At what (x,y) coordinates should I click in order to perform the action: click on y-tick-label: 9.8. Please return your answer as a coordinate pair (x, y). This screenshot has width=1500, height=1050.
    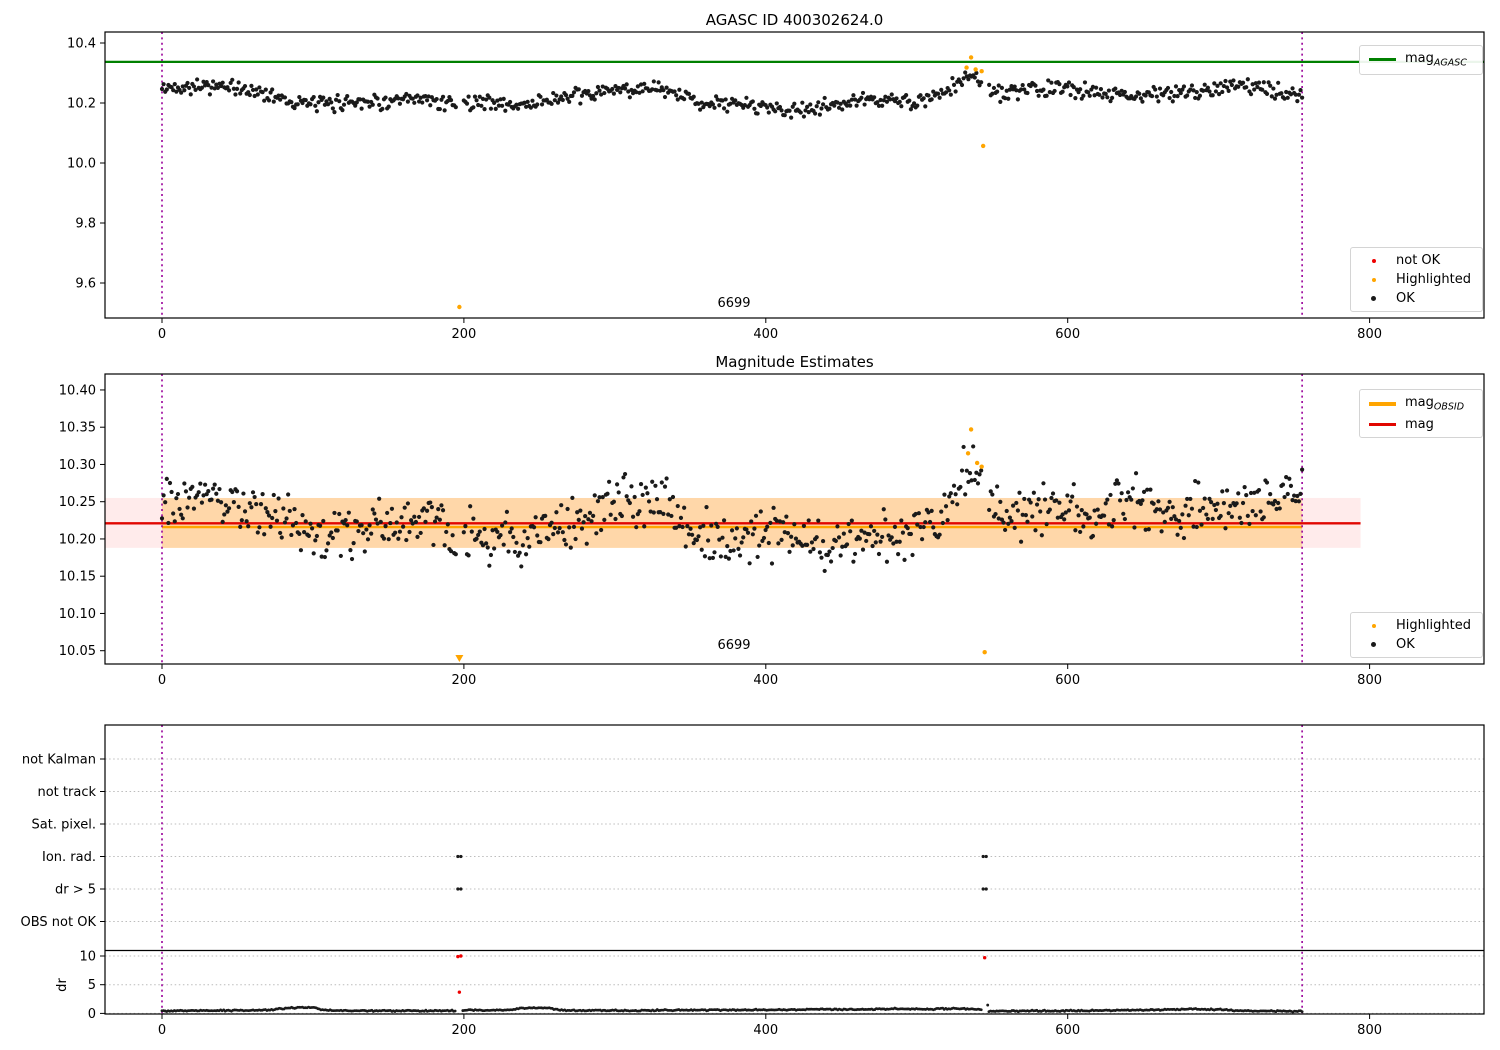
    Looking at the image, I should click on (85, 224).